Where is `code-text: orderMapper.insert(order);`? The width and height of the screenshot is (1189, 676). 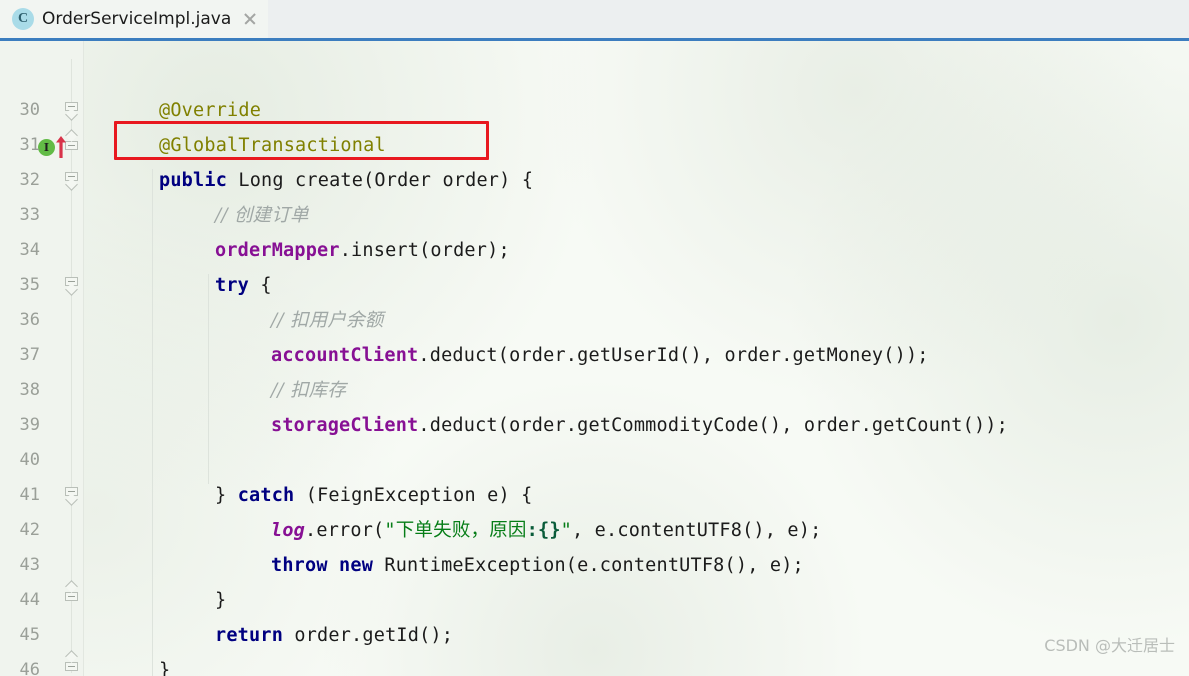
code-text: orderMapper.insert(order); is located at coordinates (362, 250).